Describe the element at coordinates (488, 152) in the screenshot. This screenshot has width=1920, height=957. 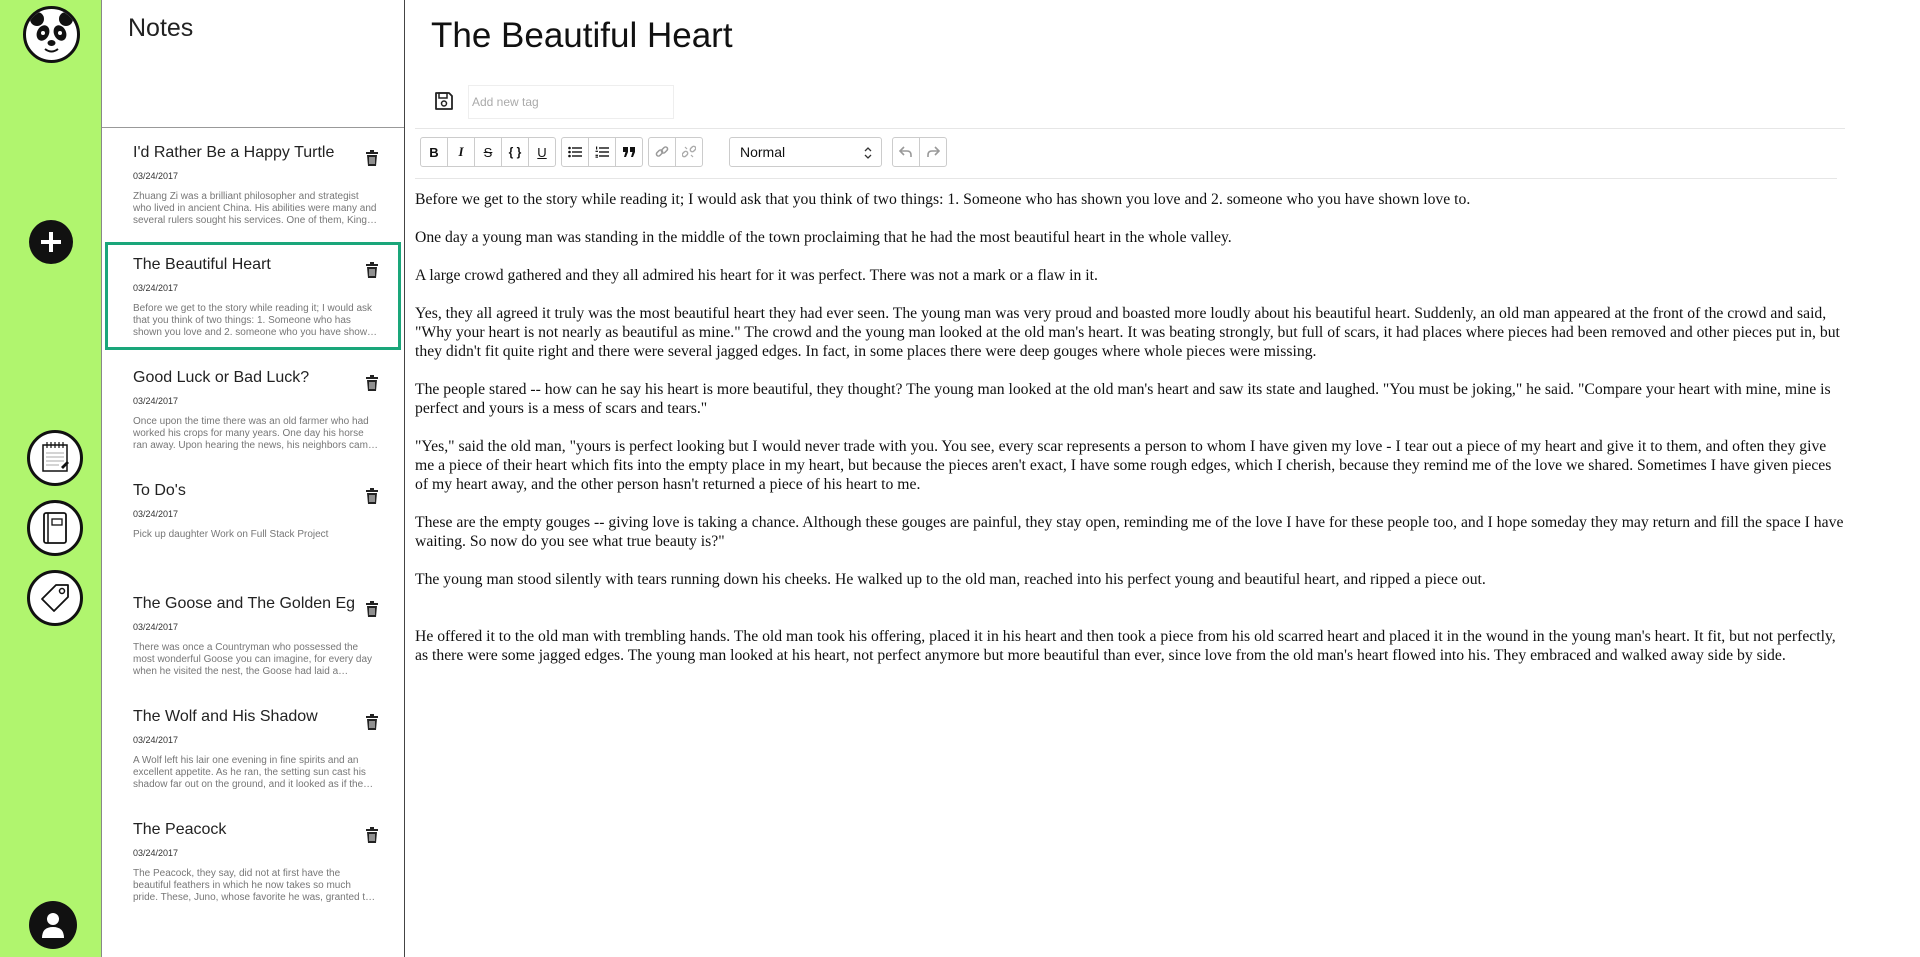
I see `strikethrough-button: S` at that location.